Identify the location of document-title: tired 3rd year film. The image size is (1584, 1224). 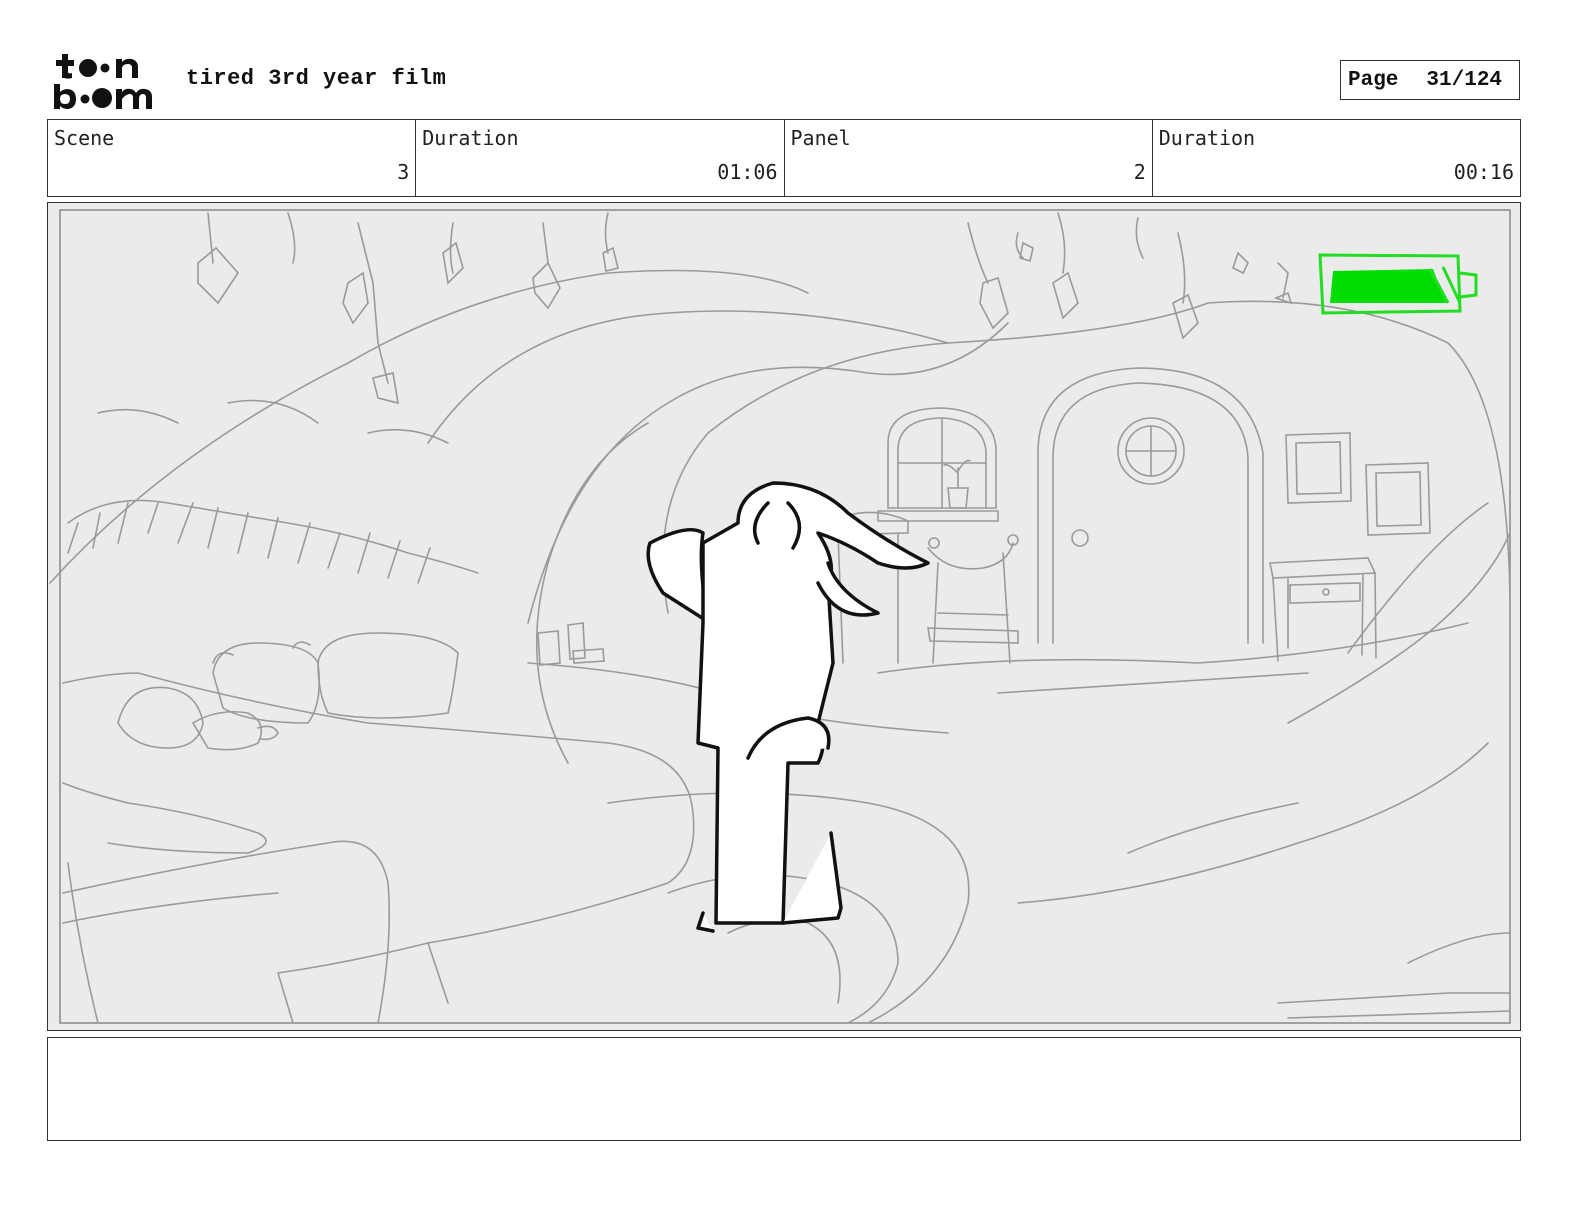
(316, 78).